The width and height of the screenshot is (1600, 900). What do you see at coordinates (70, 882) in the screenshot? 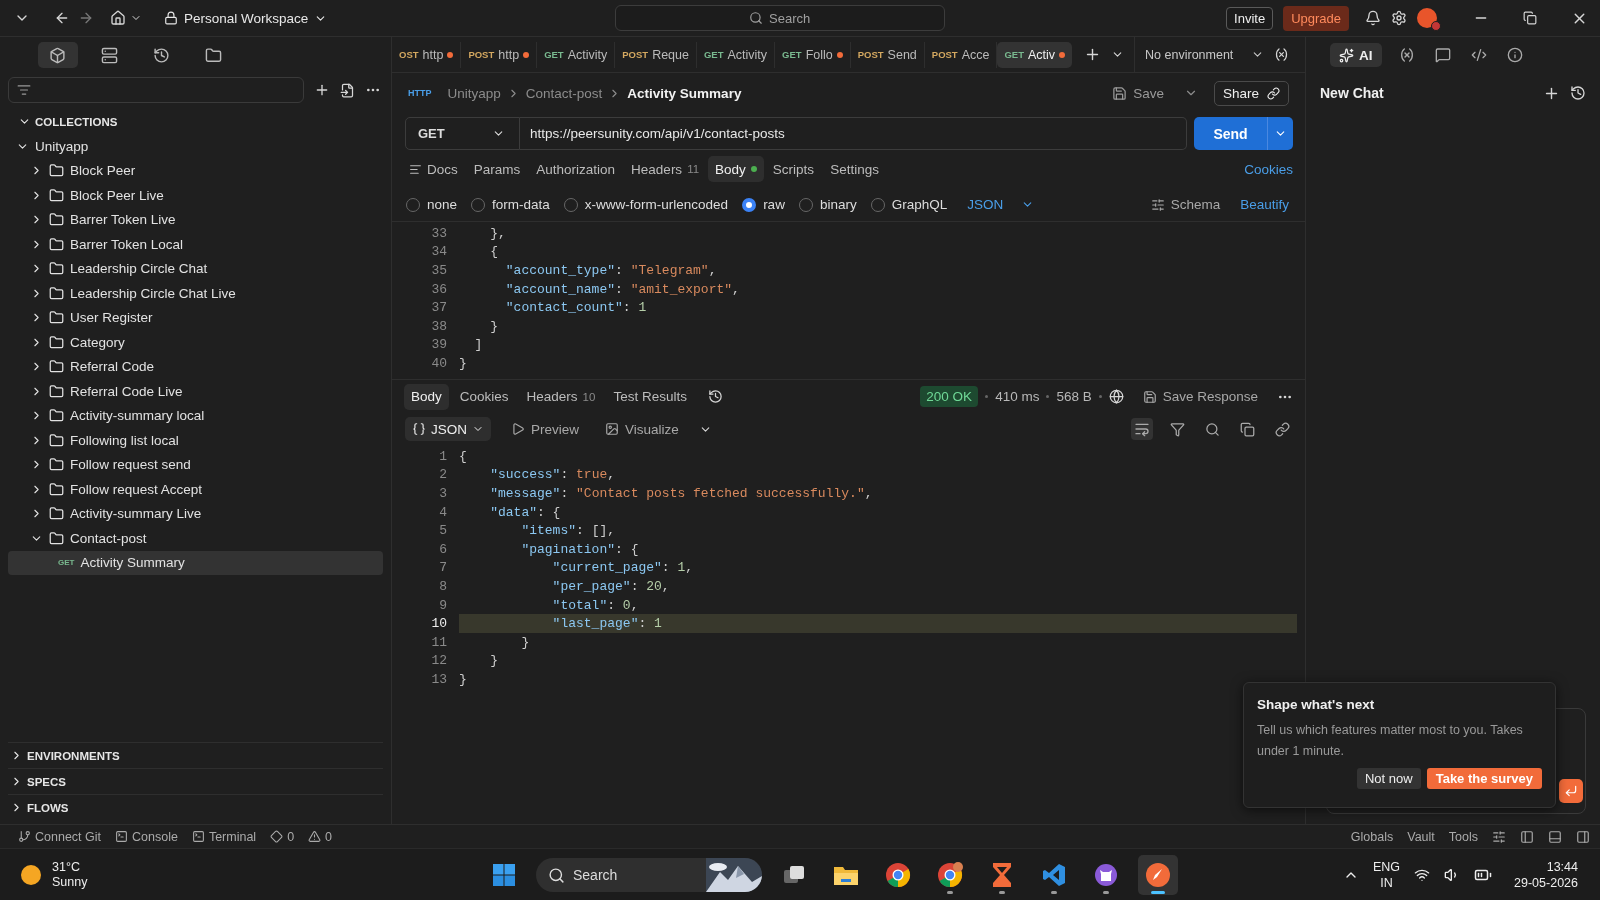
I see `weather-text: Sunny` at bounding box center [70, 882].